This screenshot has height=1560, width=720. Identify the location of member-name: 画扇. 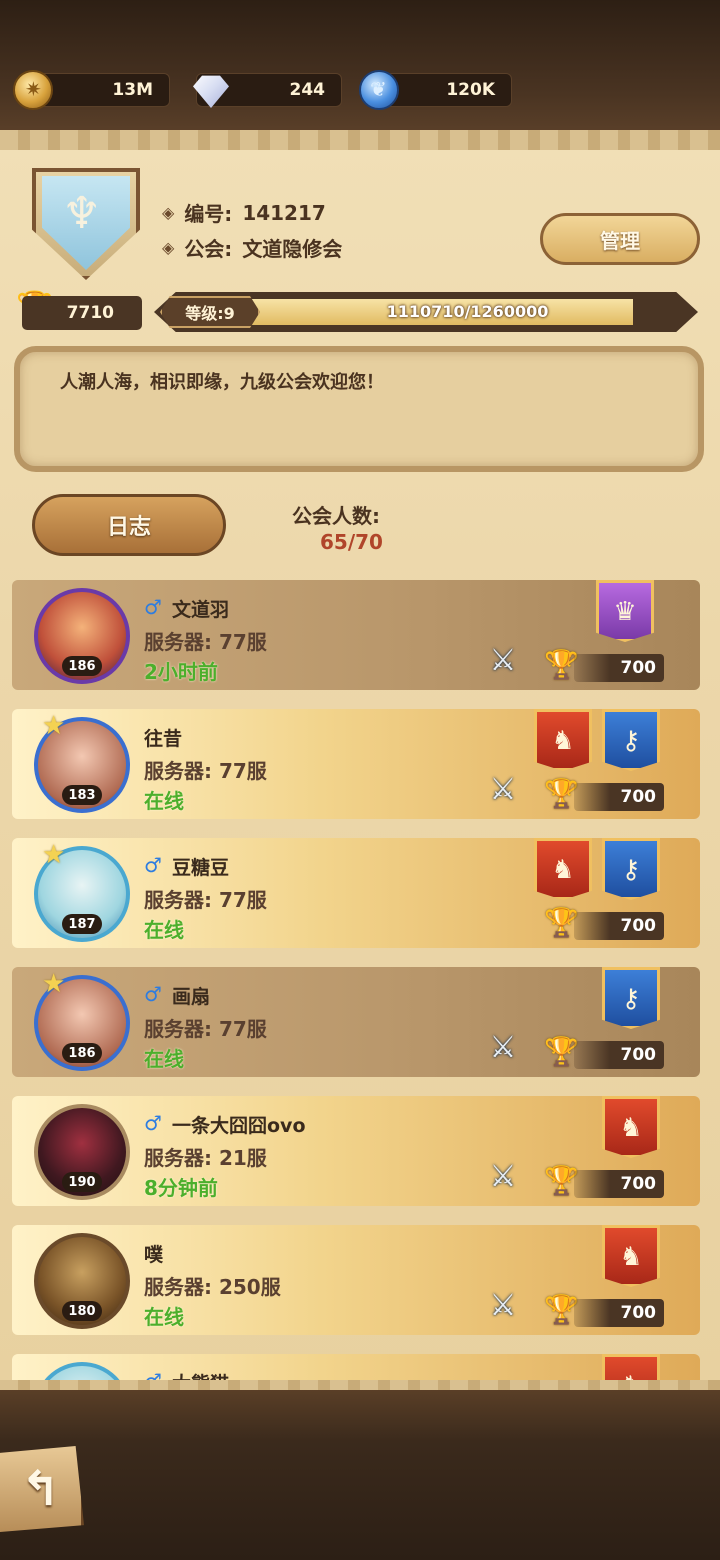
(191, 997).